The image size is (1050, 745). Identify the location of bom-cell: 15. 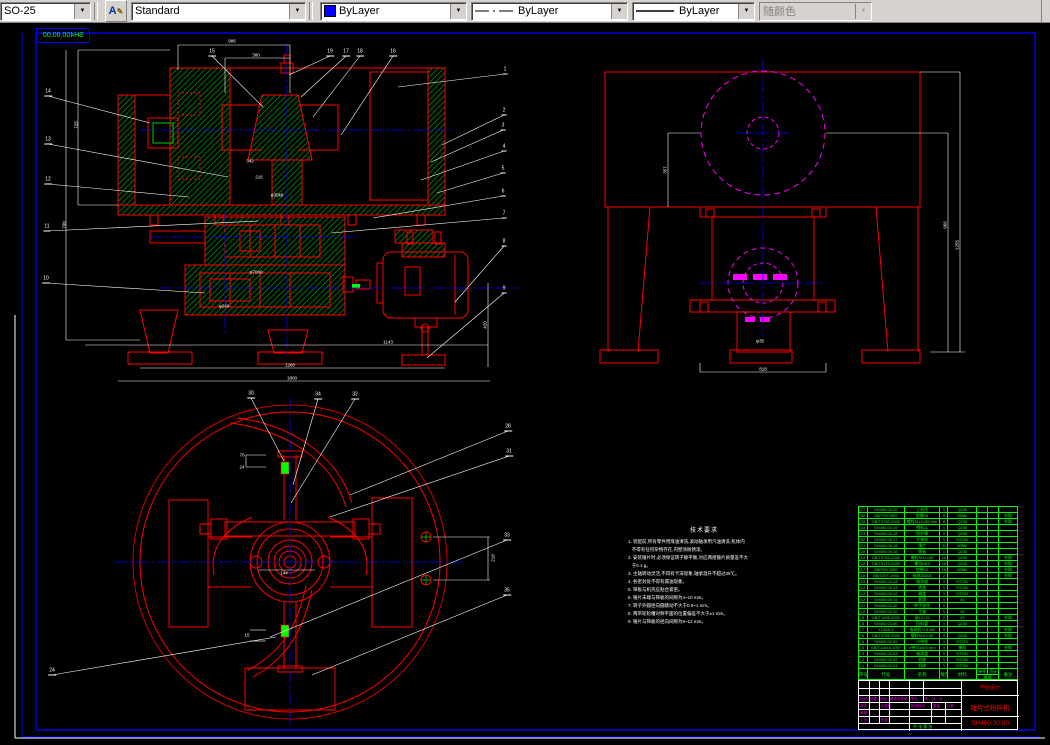
(863, 581).